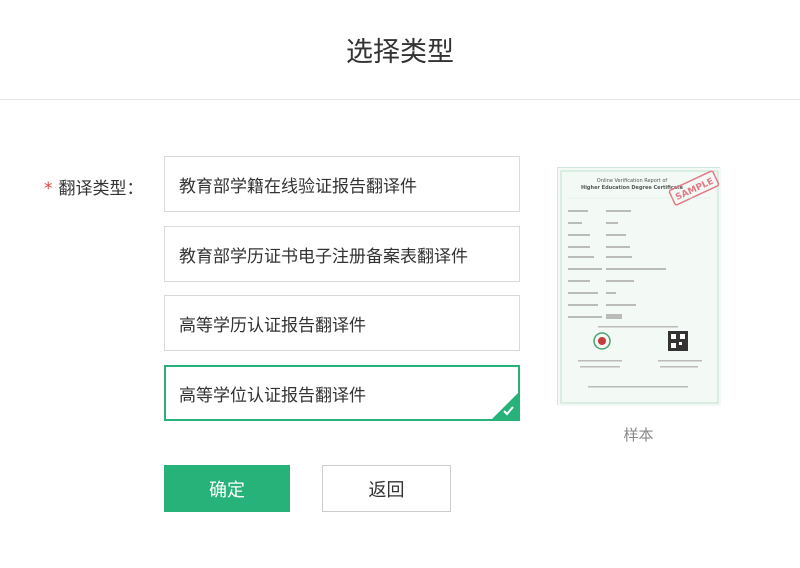 The width and height of the screenshot is (800, 568). What do you see at coordinates (227, 488) in the screenshot?
I see `confirm-button: 确定` at bounding box center [227, 488].